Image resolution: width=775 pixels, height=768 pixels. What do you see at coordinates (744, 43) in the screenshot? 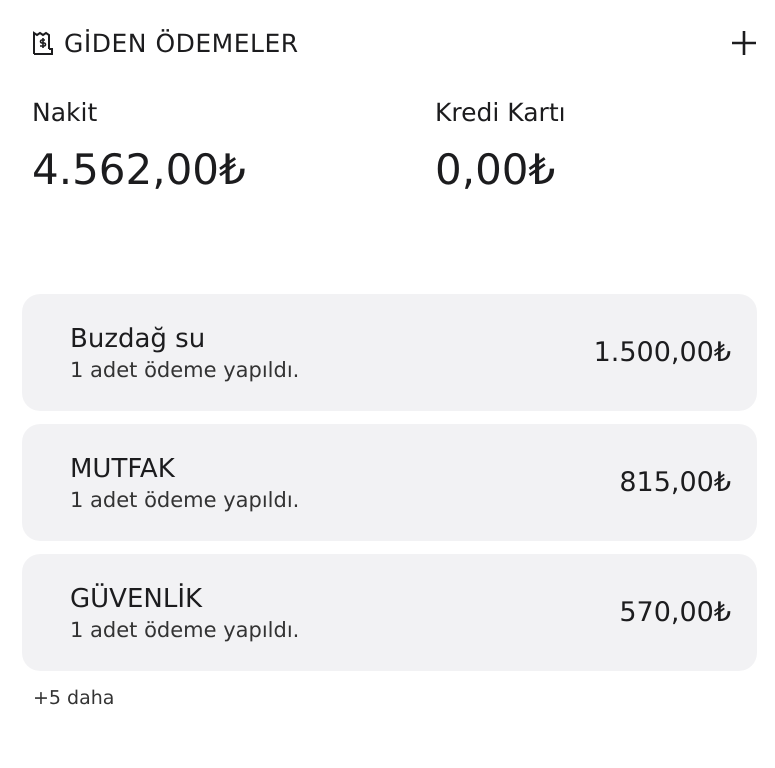
I see `add-icon` at bounding box center [744, 43].